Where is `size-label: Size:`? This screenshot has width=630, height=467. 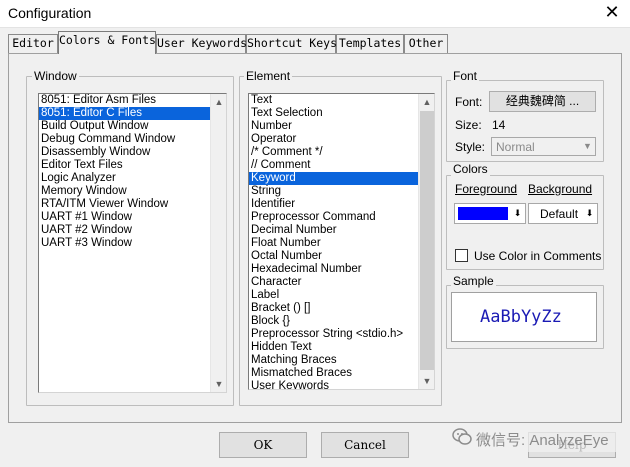 size-label: Size: is located at coordinates (468, 125).